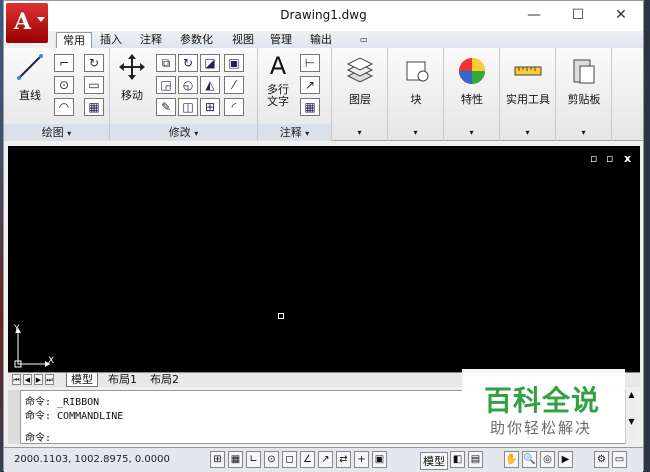  What do you see at coordinates (360, 70) in the screenshot?
I see `layers-icon` at bounding box center [360, 70].